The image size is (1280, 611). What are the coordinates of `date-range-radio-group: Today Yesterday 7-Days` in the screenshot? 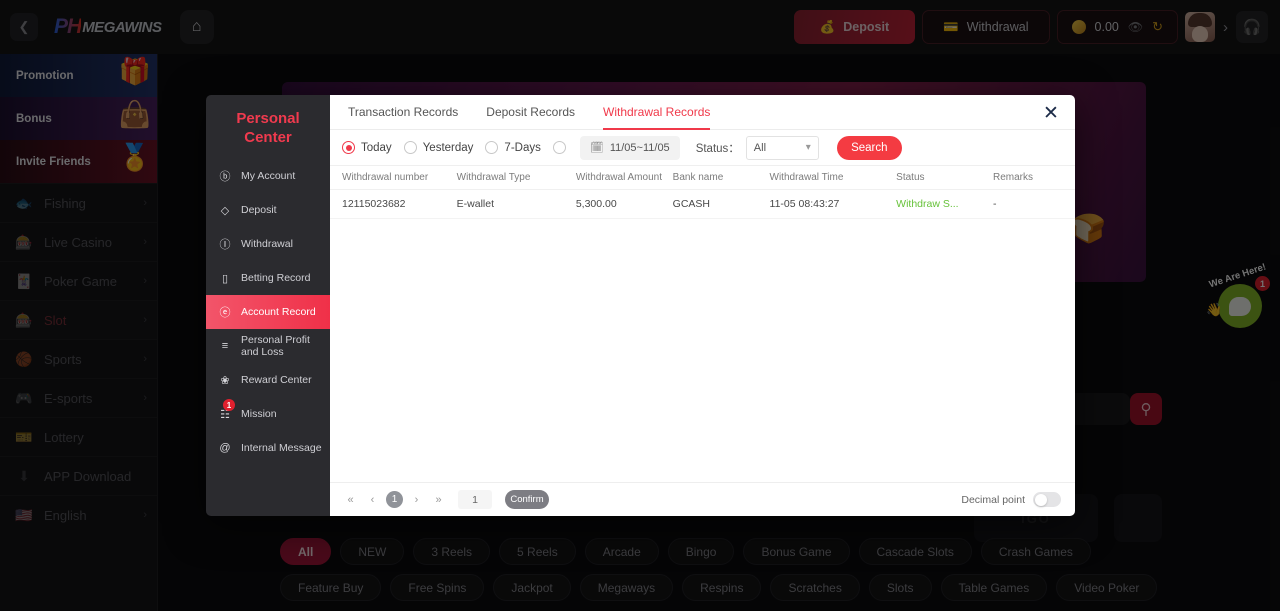 It's located at (460, 147).